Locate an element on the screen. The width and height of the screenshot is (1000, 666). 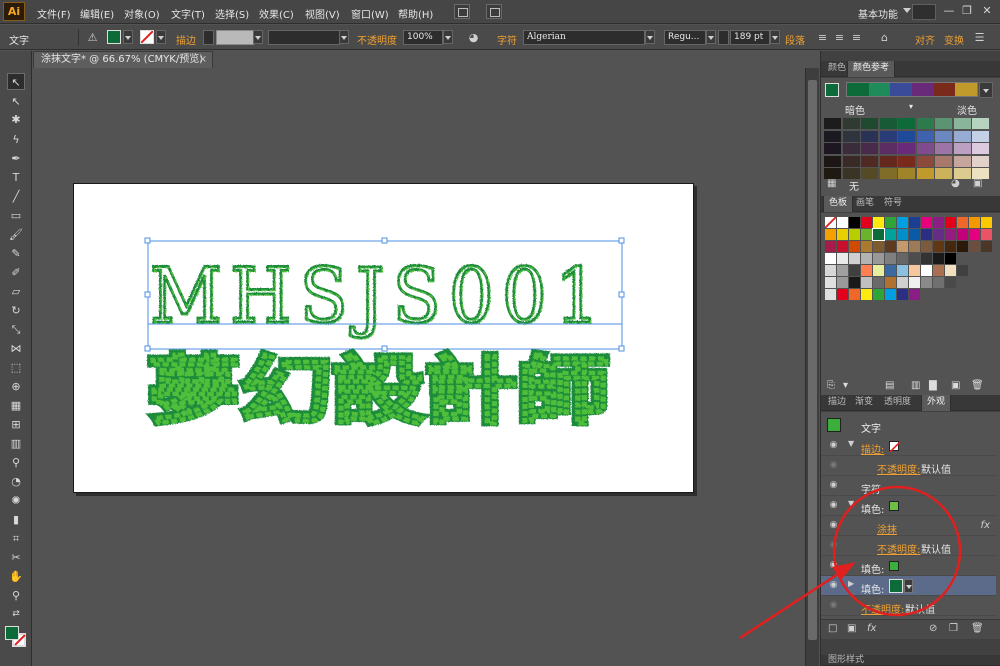
swatch-limit-icon: ▦ is located at coordinates (831, 183).